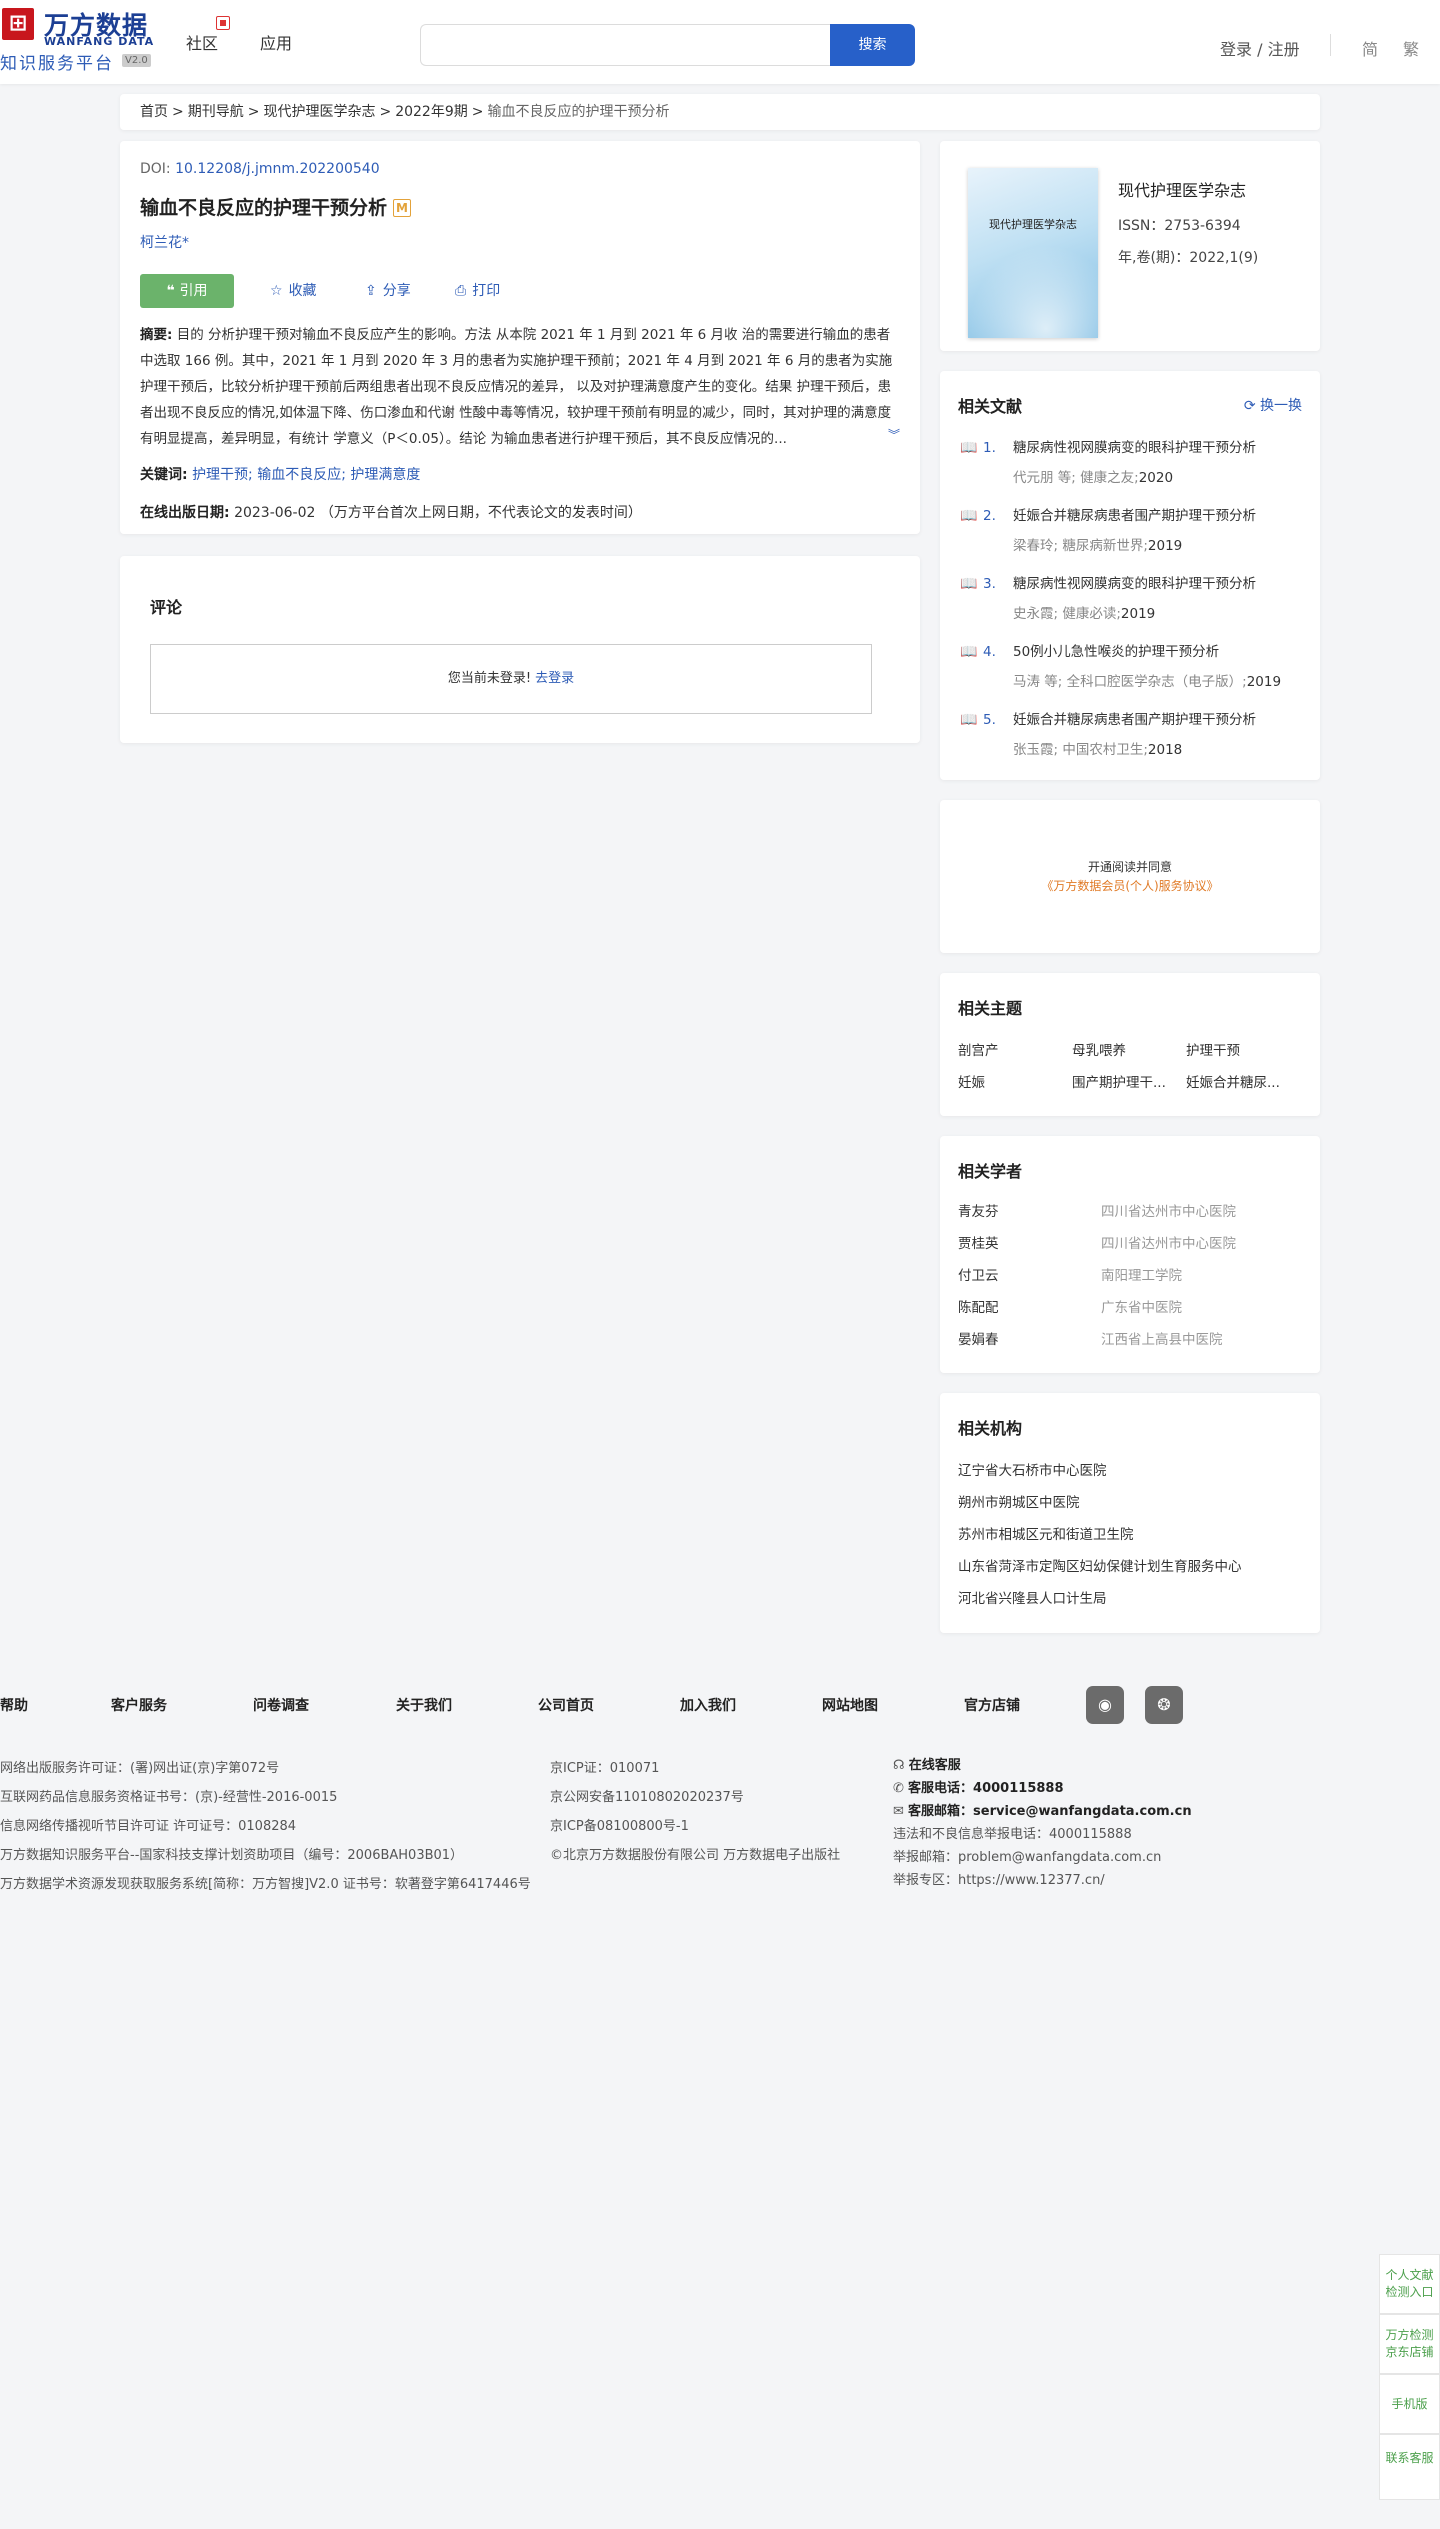  What do you see at coordinates (385, 475) in the screenshot?
I see `keyword-link: 护理满意度` at bounding box center [385, 475].